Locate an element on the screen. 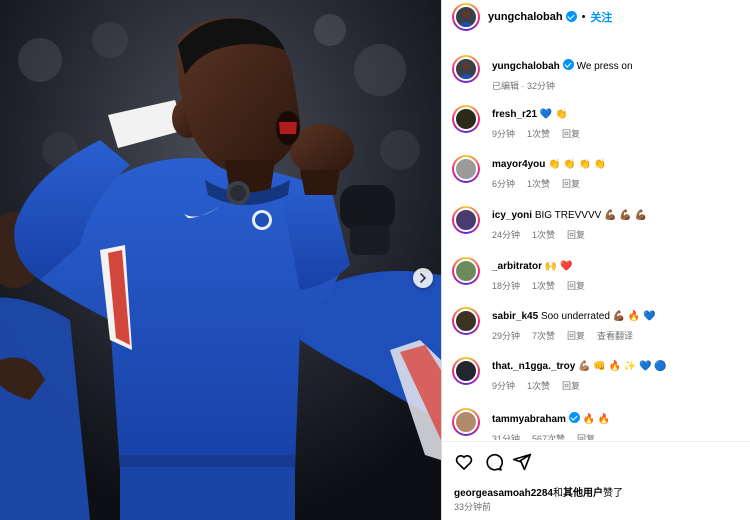 This screenshot has width=750, height=520. comment-row: mayor4you 👏 👏 👏 👏 6分钟 1次赞 回复 is located at coordinates (597, 172).